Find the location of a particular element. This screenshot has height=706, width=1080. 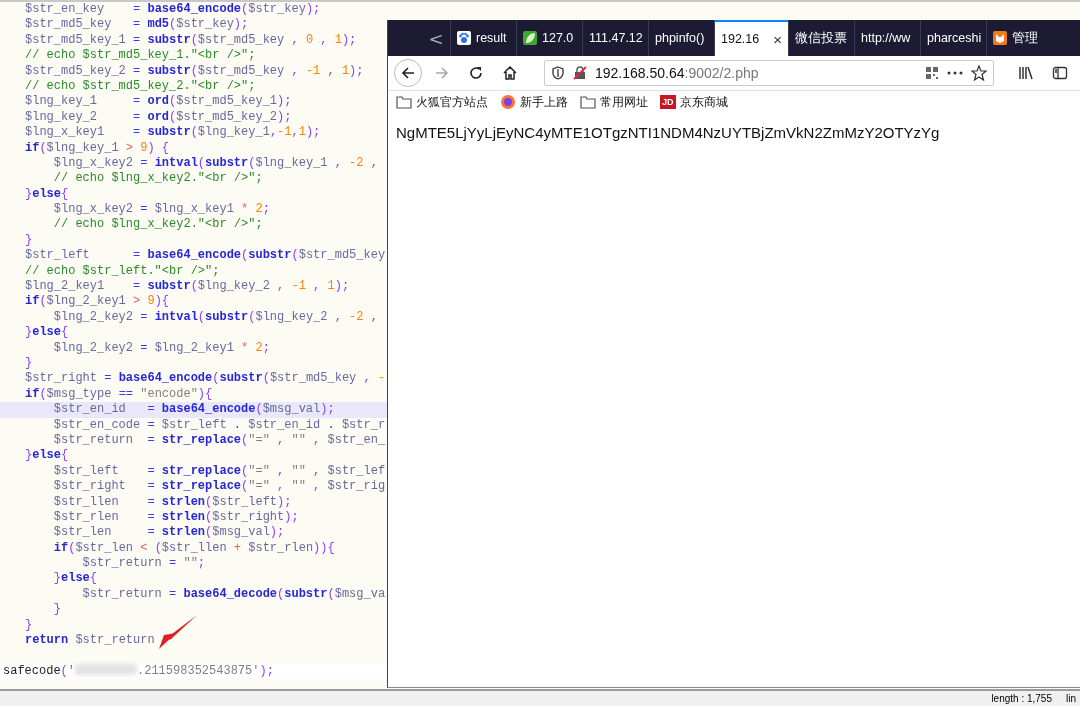

bookmark-label: 新手上路 is located at coordinates (544, 102).